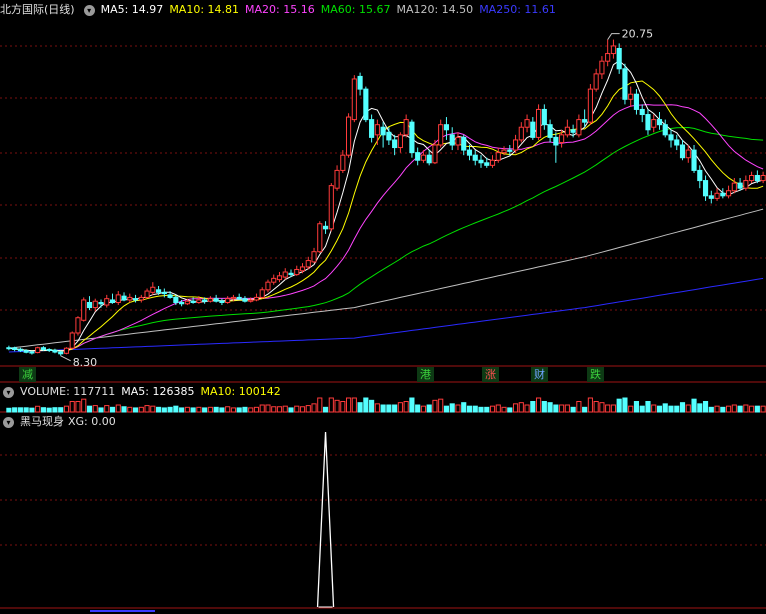  What do you see at coordinates (27, 374) in the screenshot?
I see `event-marker-reduce: 减` at bounding box center [27, 374].